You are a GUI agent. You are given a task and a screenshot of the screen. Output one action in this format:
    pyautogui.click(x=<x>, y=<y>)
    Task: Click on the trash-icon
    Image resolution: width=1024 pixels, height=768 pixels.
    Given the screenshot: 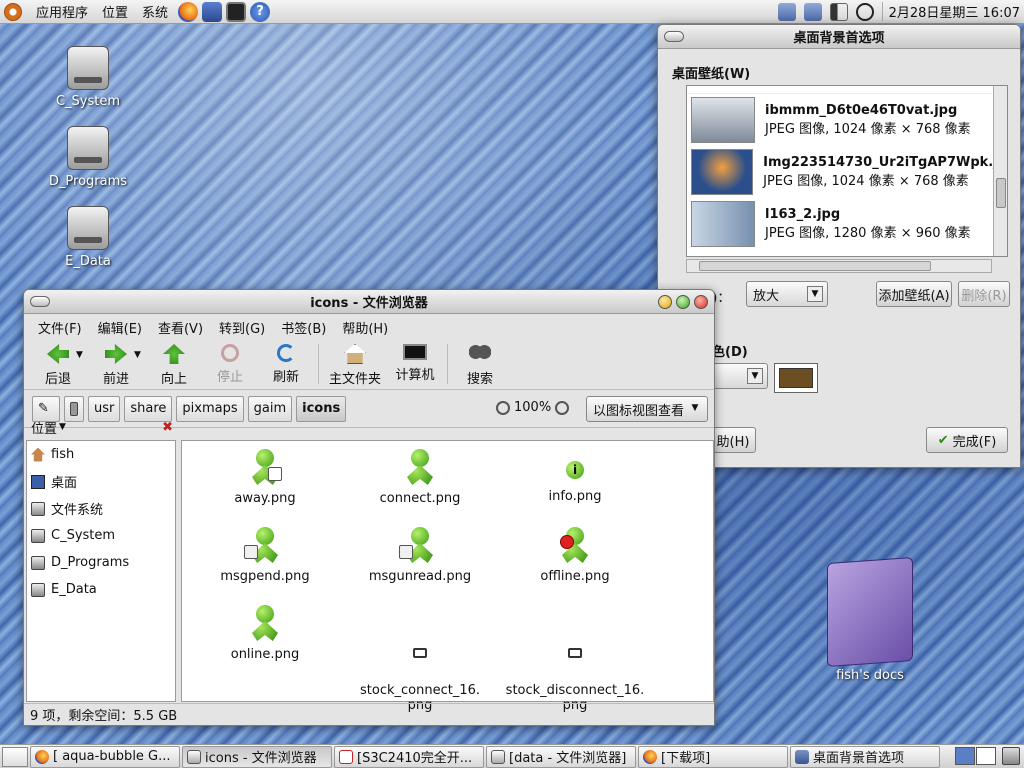 What is the action you would take?
    pyautogui.click(x=1011, y=756)
    